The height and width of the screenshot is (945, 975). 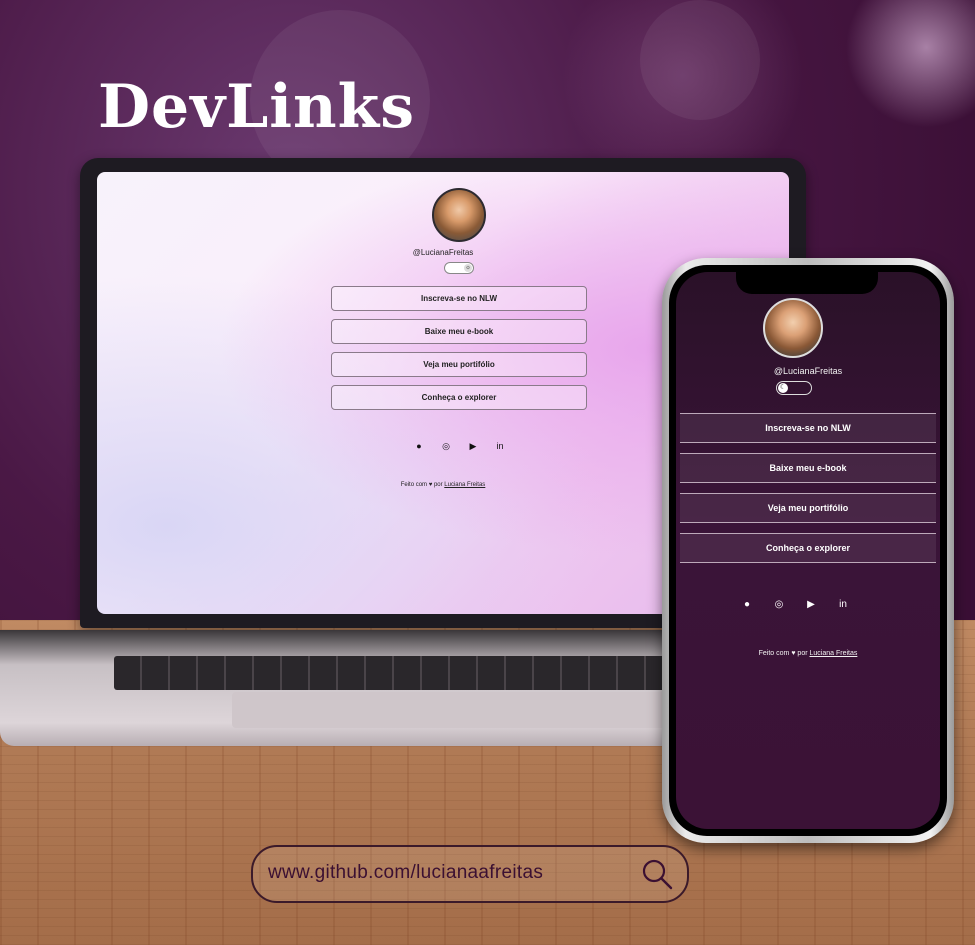 What do you see at coordinates (807, 283) in the screenshot?
I see `phone-notch` at bounding box center [807, 283].